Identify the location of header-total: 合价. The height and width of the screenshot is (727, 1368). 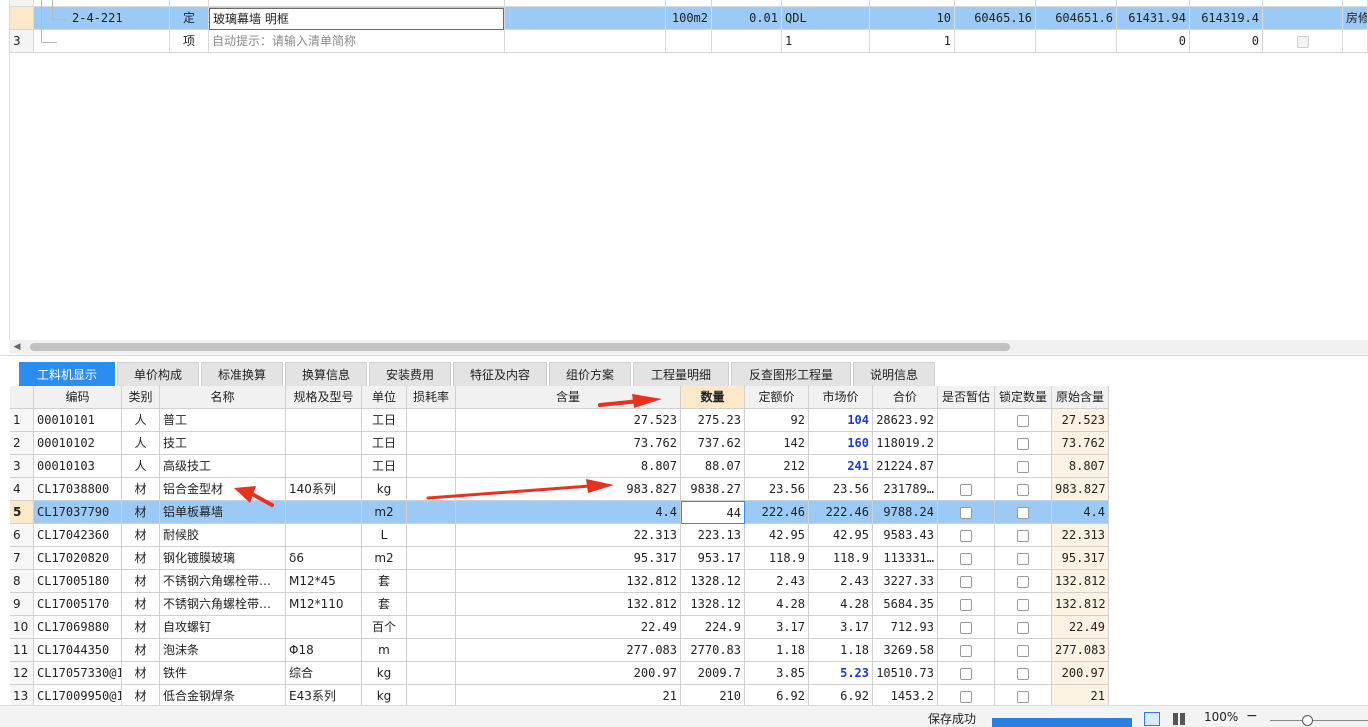
(905, 397).